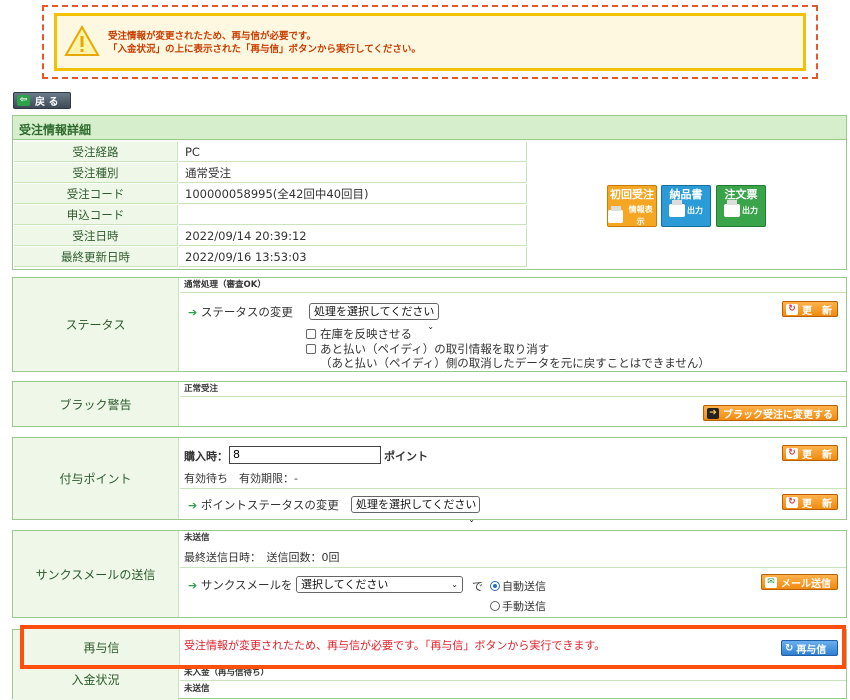  What do you see at coordinates (524, 586) in the screenshot?
I see `auto-send-label: 自動送信` at bounding box center [524, 586].